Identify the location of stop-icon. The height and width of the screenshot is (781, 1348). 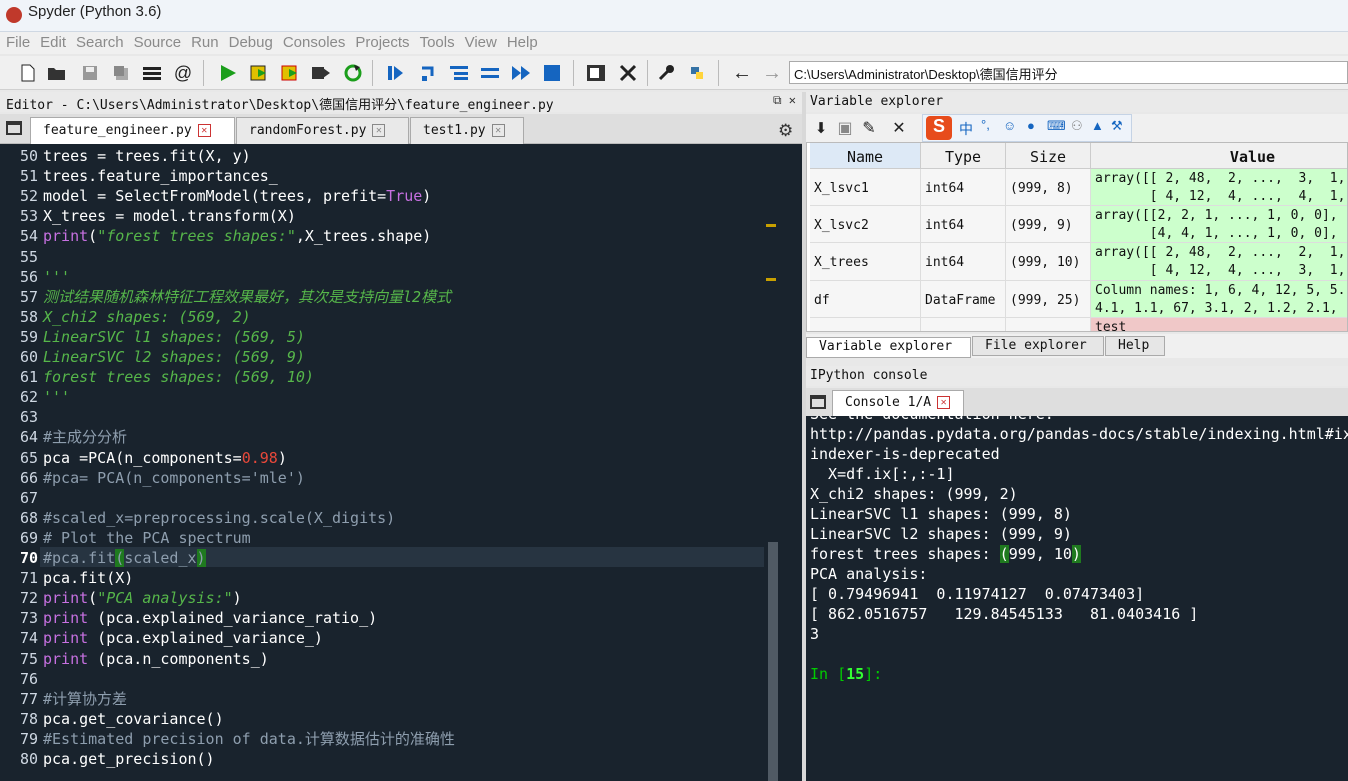
(552, 73).